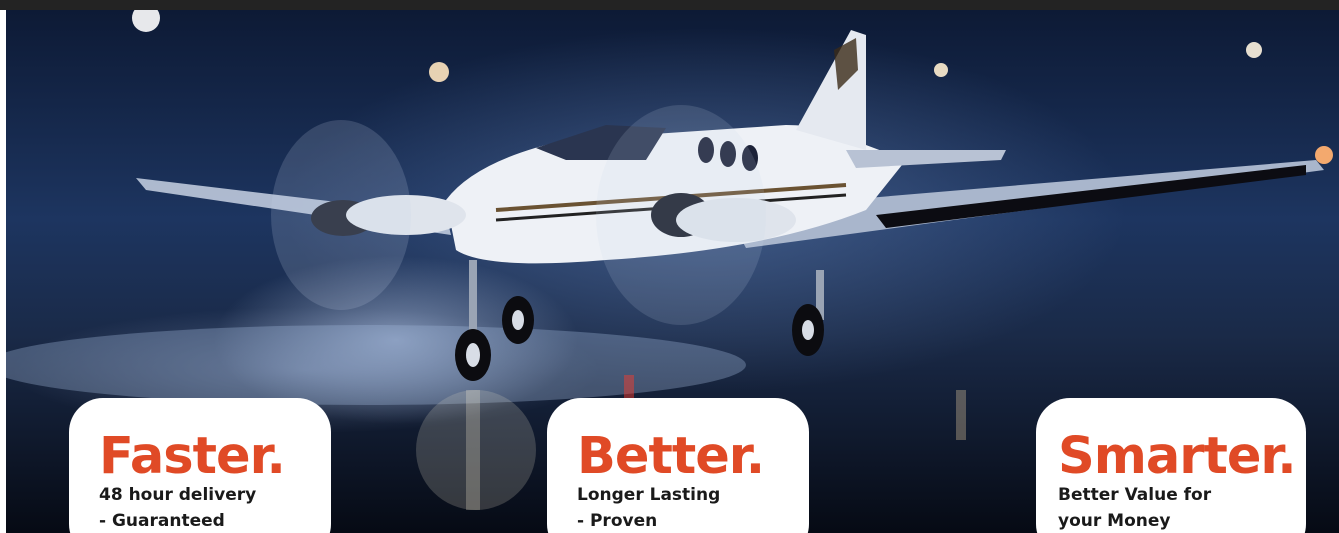 Image resolution: width=1339 pixels, height=533 pixels. What do you see at coordinates (1177, 456) in the screenshot?
I see `feature-heading: Smarter.` at bounding box center [1177, 456].